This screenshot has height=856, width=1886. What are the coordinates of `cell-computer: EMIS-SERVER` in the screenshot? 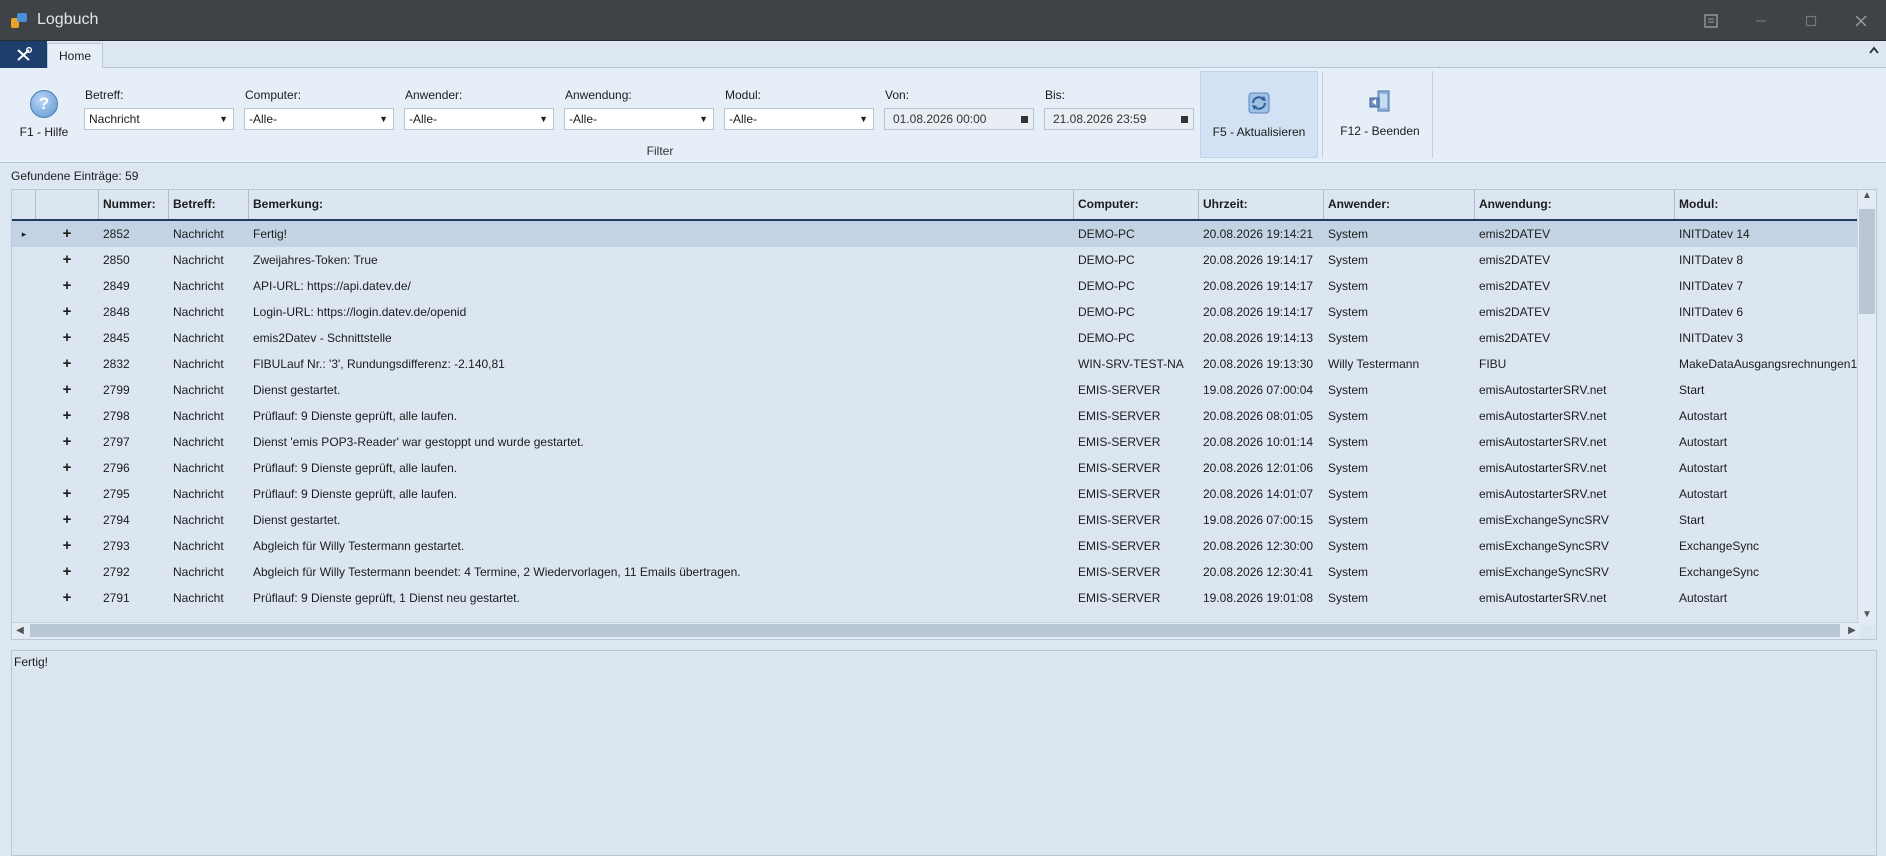 It's located at (1119, 546).